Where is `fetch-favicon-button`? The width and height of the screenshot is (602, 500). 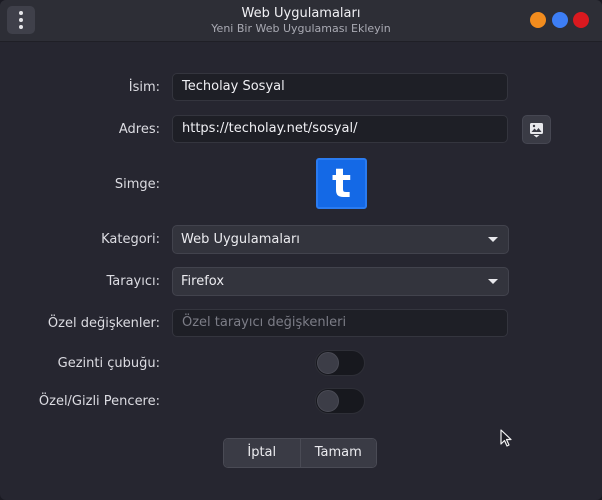
fetch-favicon-button is located at coordinates (536, 129).